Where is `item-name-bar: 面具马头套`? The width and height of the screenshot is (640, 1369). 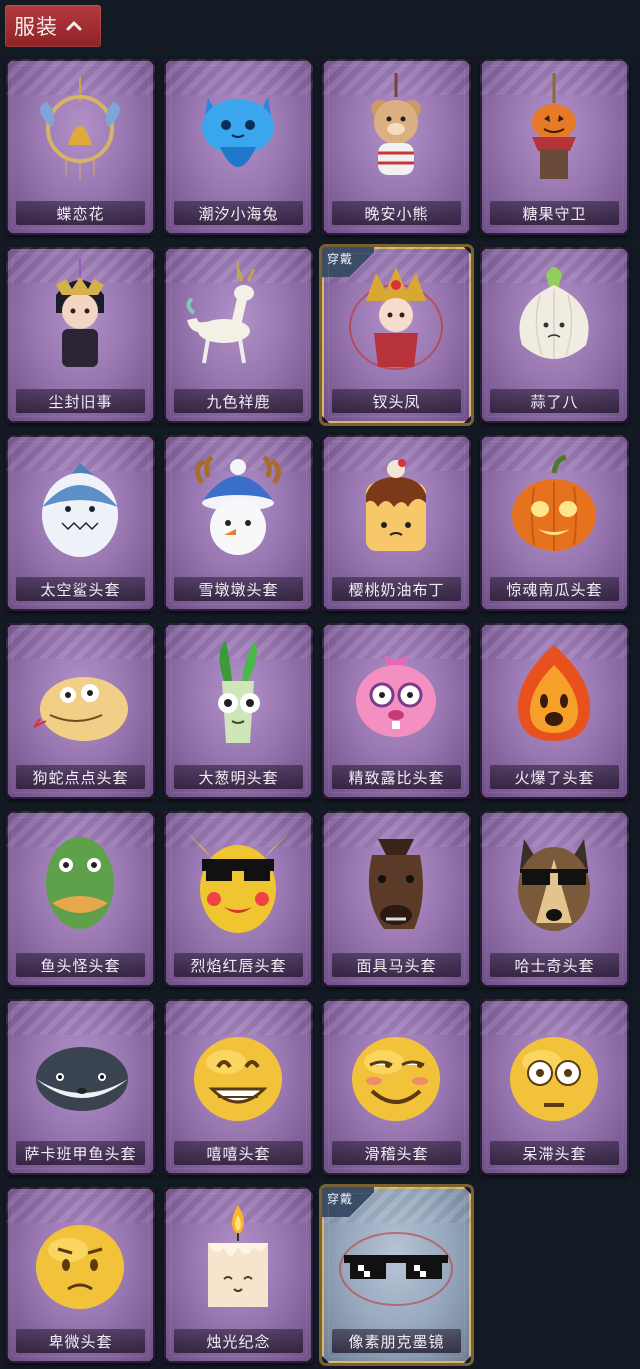 item-name-bar: 面具马头套 is located at coordinates (396, 965).